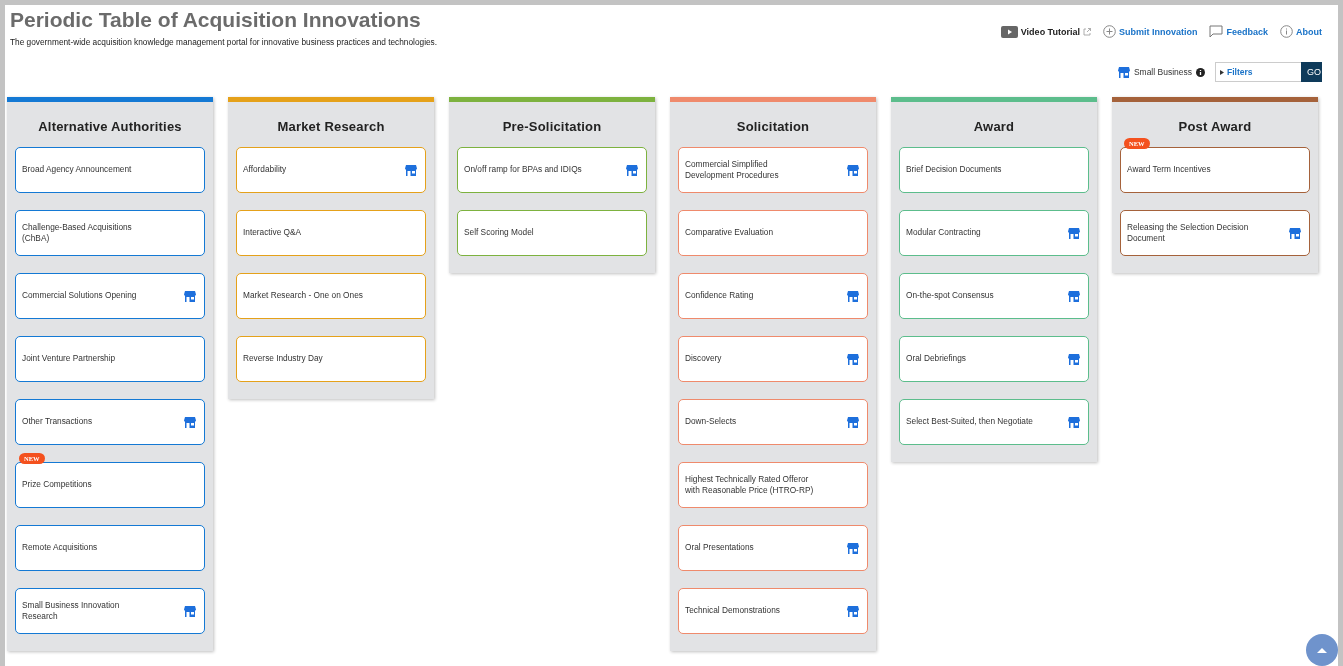 Image resolution: width=1343 pixels, height=666 pixels. I want to click on innovation-card: Small Business Innovation Research, so click(110, 611).